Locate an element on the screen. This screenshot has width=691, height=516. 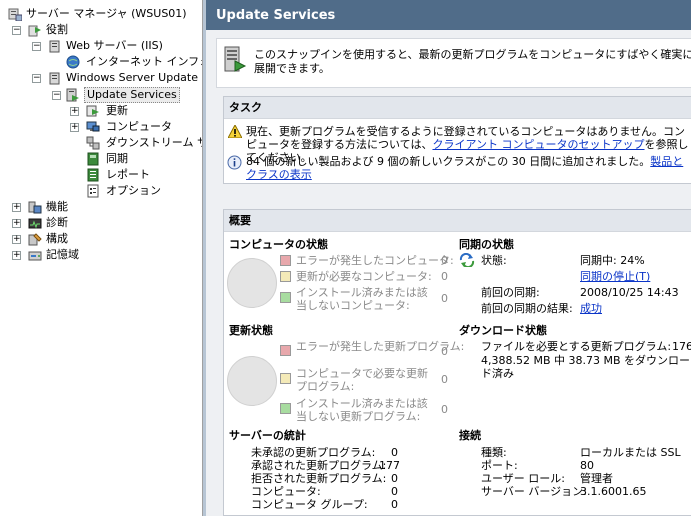
computers-error-label: エラーが発生したコンピュータ: is located at coordinates (375, 260).